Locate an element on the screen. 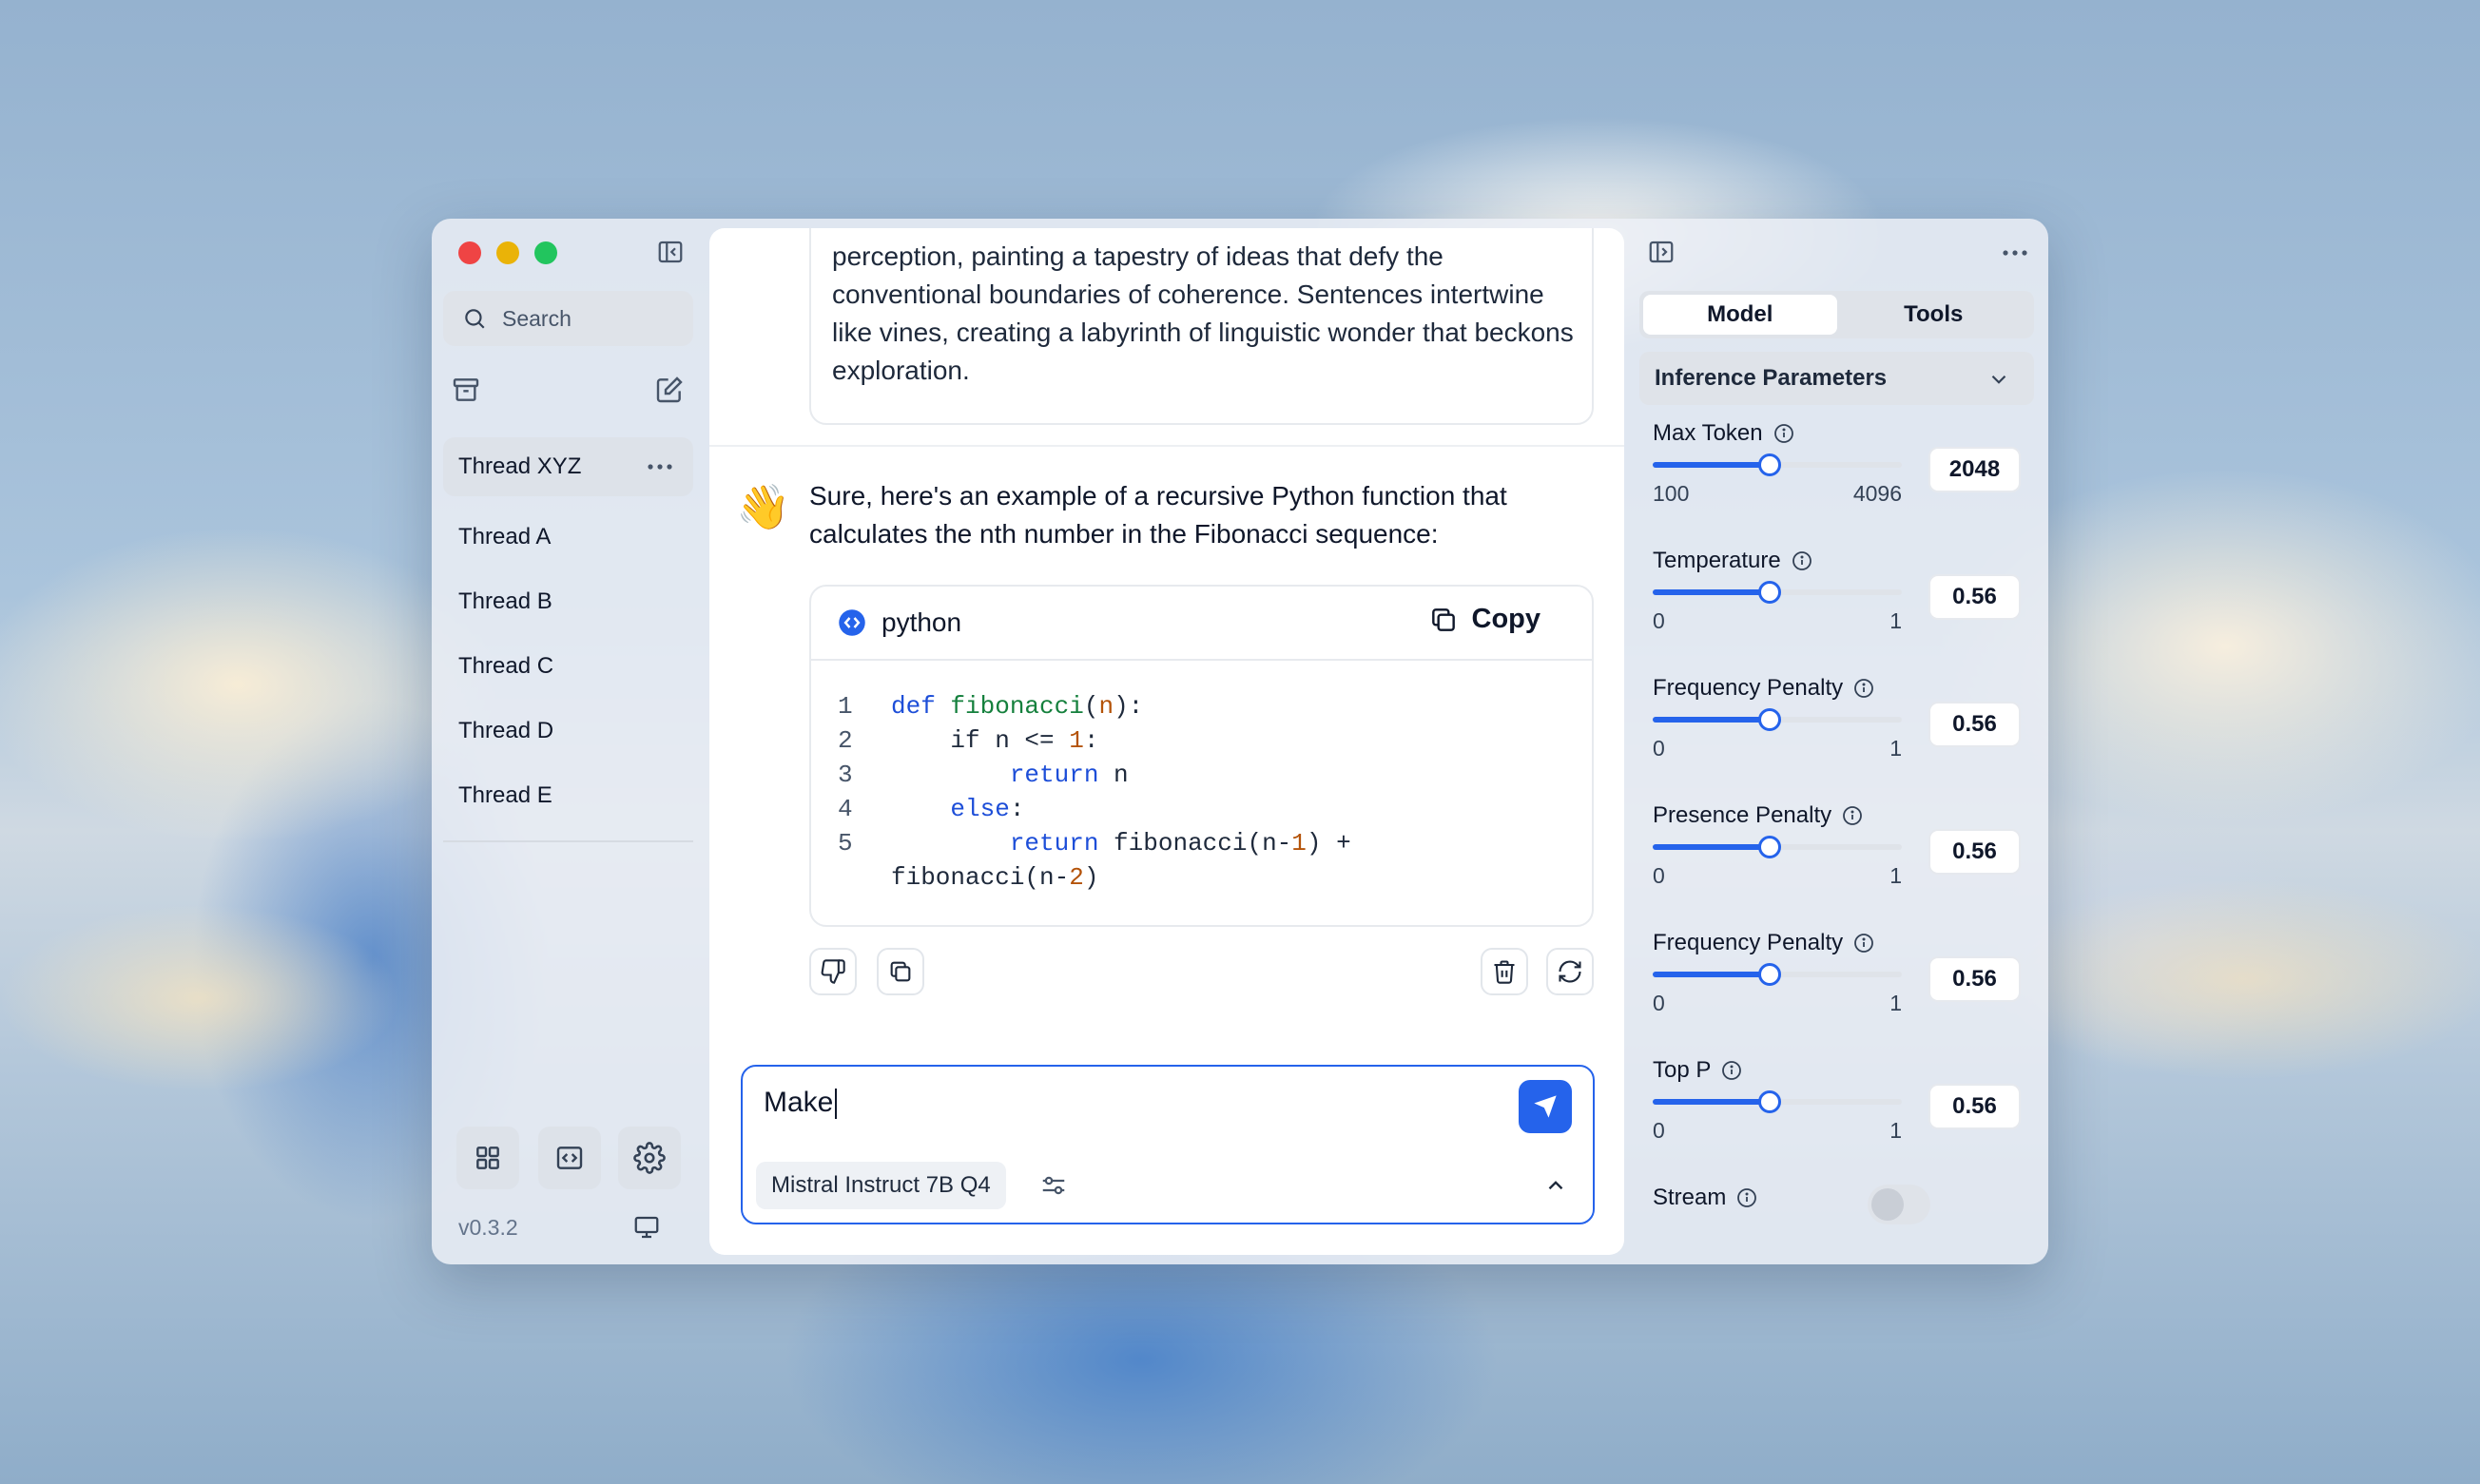 This screenshot has width=2480, height=1484. parameter-value-input: 2048 is located at coordinates (1974, 469).